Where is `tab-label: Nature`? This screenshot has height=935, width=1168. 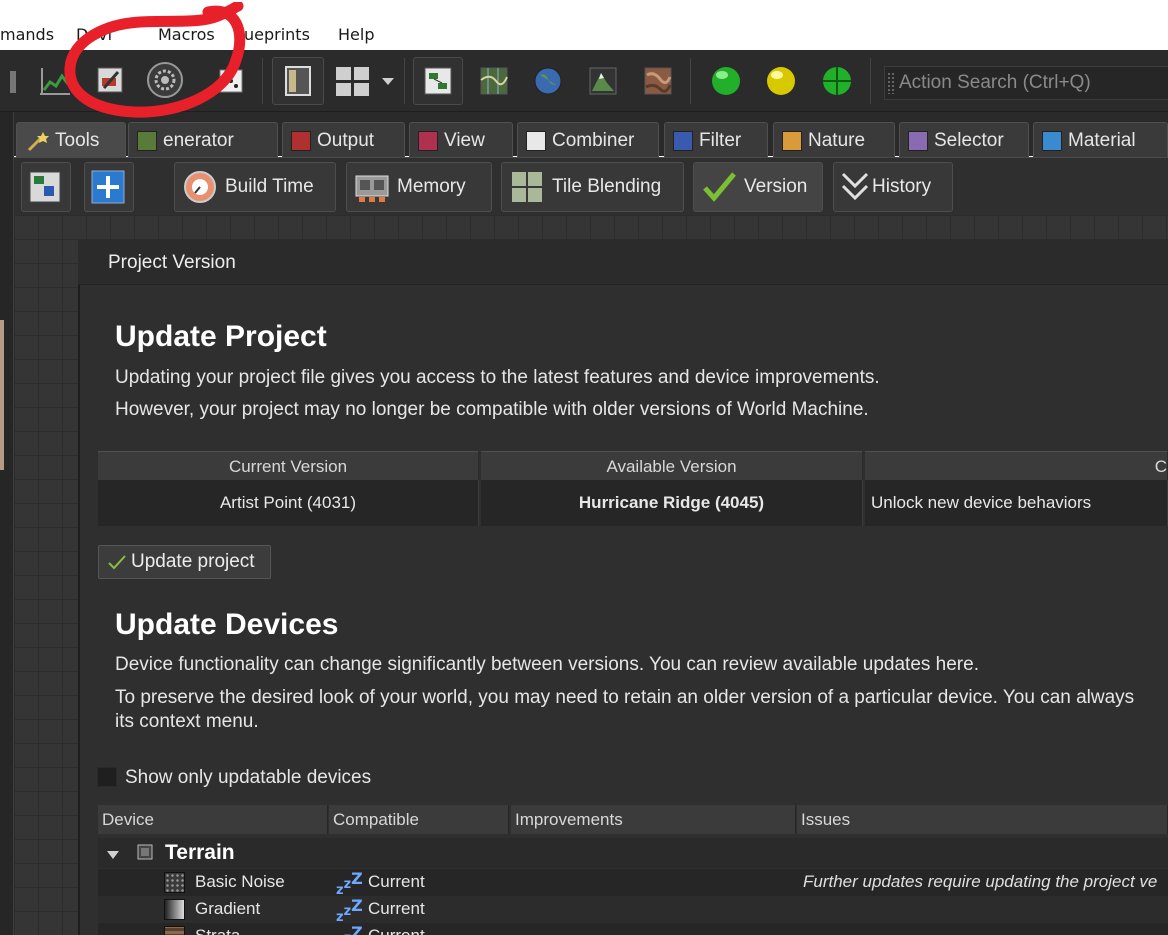
tab-label: Nature is located at coordinates (837, 140).